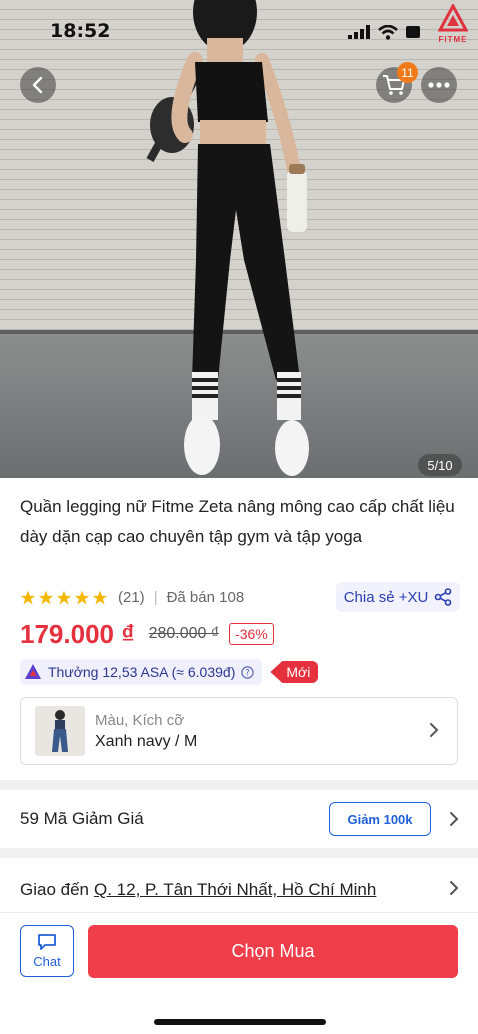 This screenshot has width=478, height=1034. I want to click on new-tag: Mới, so click(294, 672).